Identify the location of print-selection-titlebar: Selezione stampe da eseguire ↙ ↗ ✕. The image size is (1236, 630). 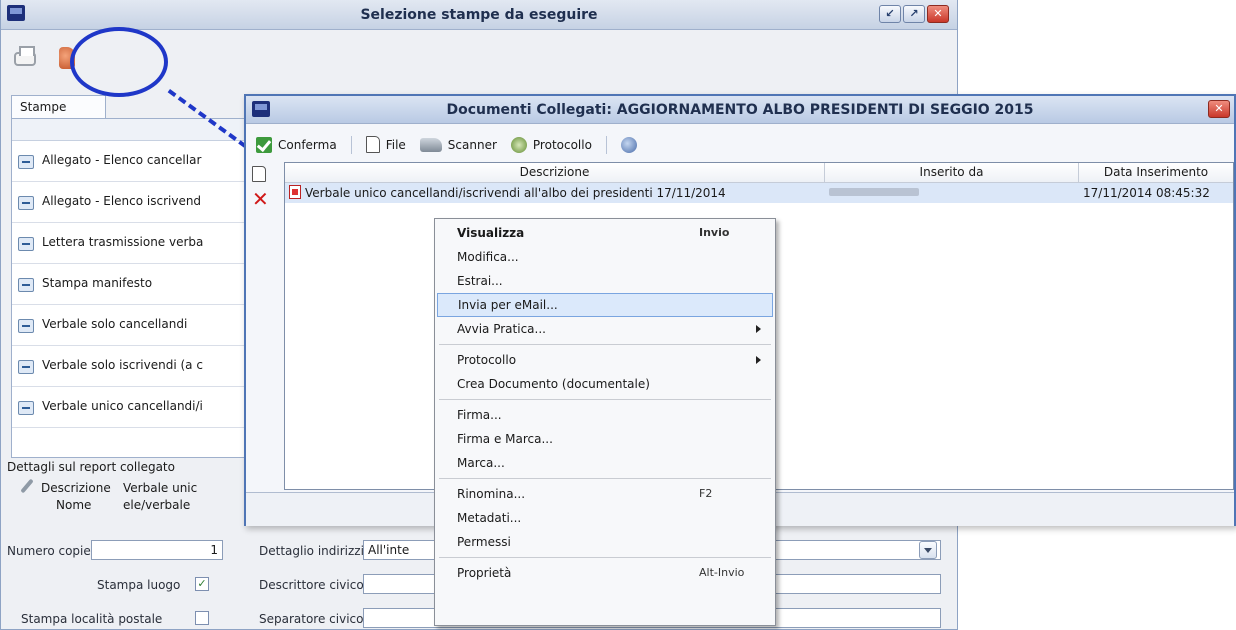
(479, 15).